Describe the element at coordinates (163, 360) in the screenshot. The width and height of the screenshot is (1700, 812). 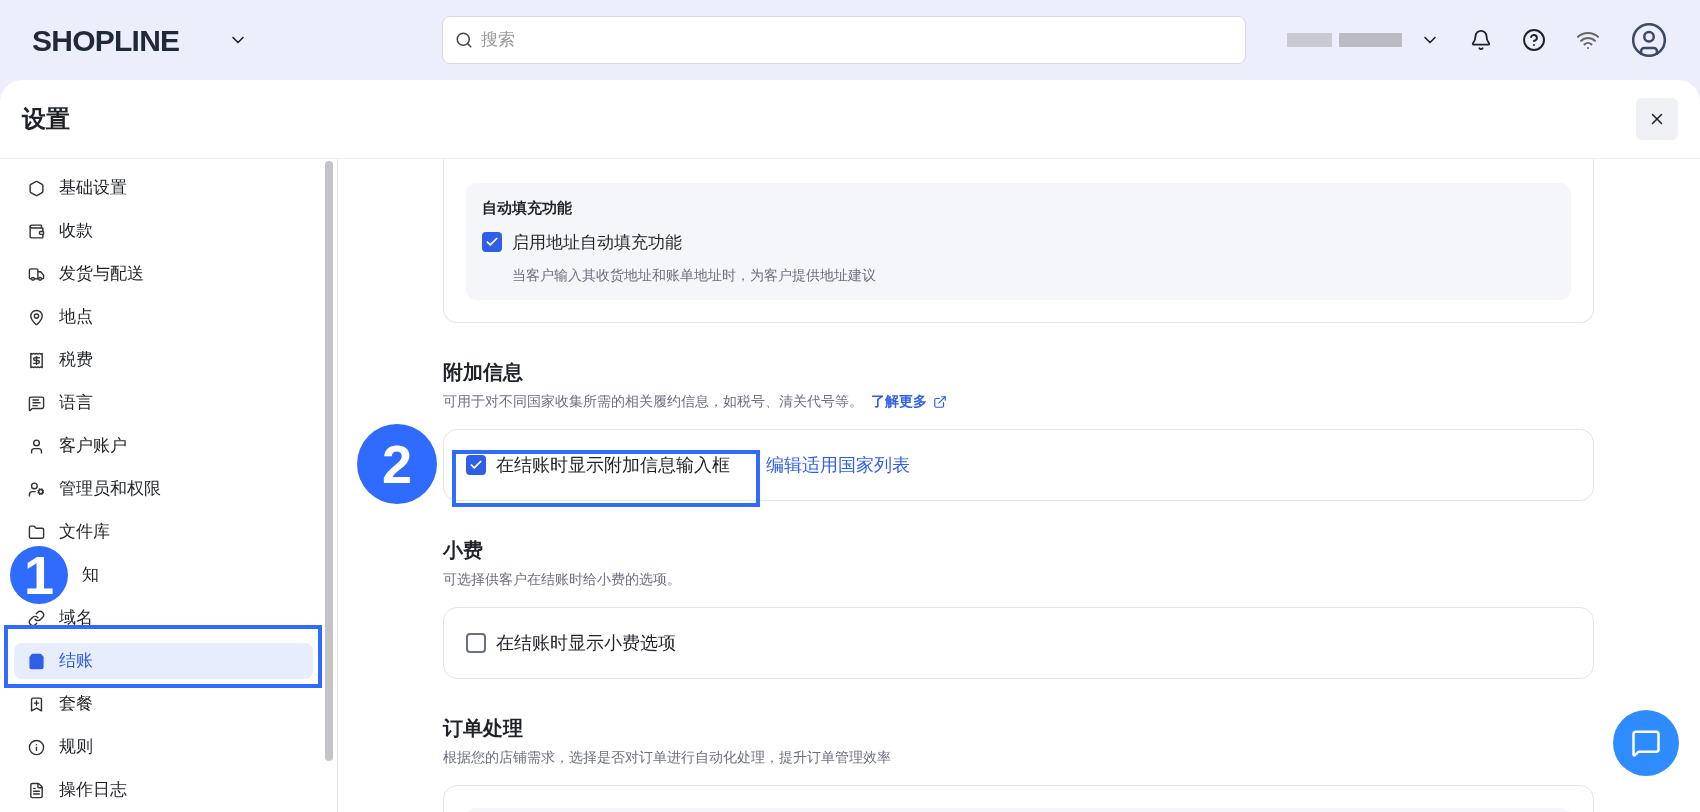
I see `sidebar-item: 税费` at that location.